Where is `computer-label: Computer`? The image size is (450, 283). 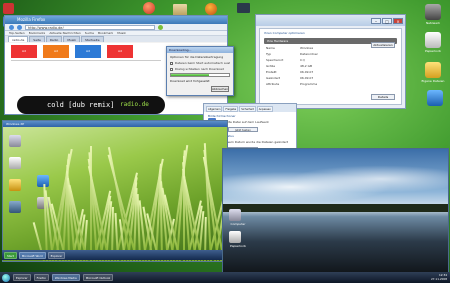
computer-label: Computer is located at coordinates (238, 224).